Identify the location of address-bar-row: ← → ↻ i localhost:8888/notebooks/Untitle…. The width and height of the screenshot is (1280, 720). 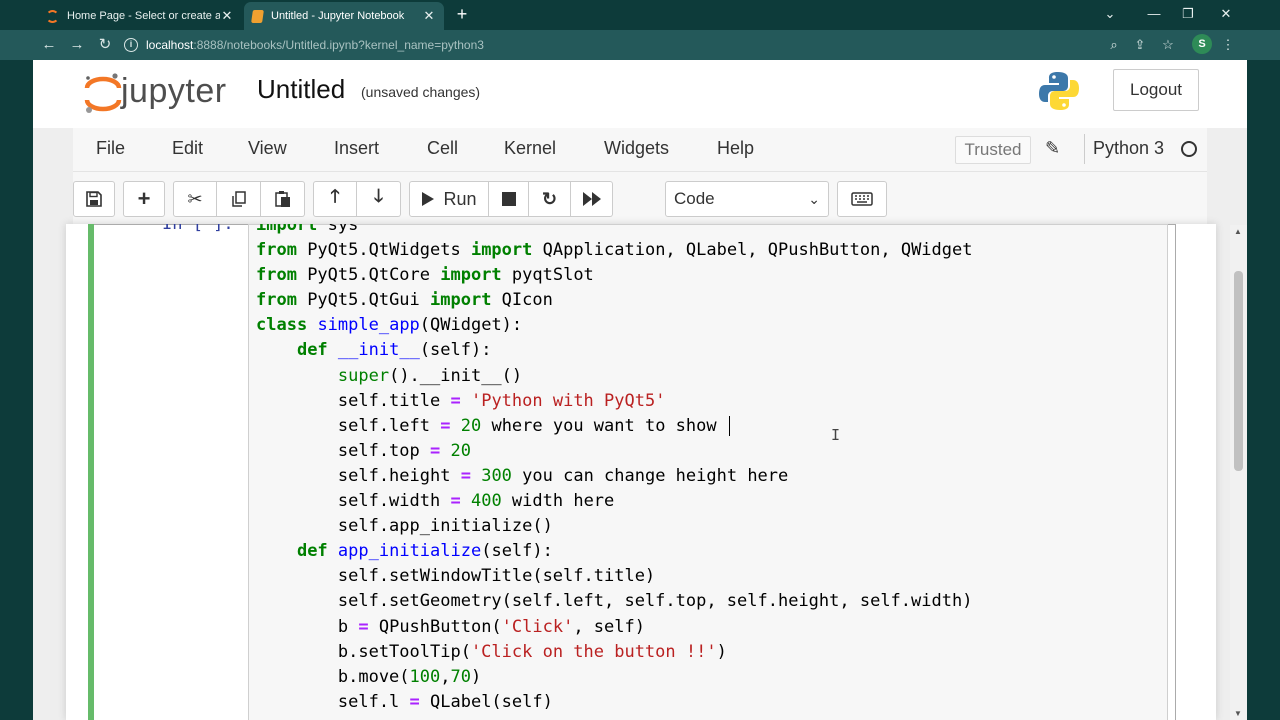
(640, 45).